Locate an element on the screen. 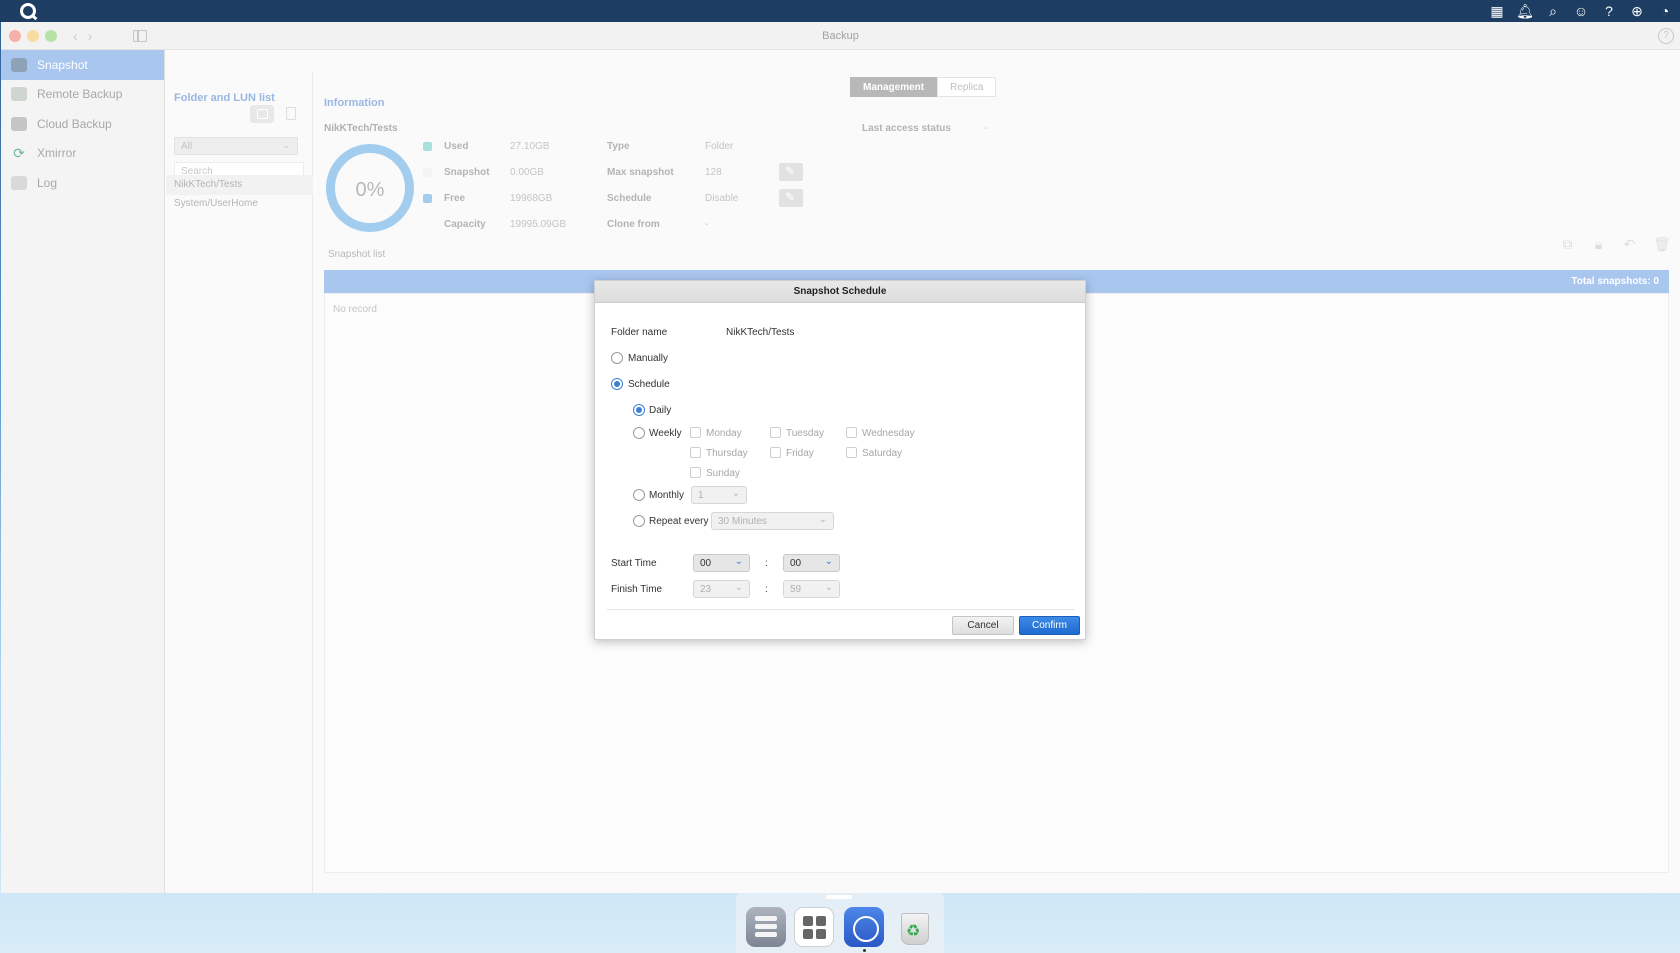 The height and width of the screenshot is (953, 1680). daily-radio is located at coordinates (639, 410).